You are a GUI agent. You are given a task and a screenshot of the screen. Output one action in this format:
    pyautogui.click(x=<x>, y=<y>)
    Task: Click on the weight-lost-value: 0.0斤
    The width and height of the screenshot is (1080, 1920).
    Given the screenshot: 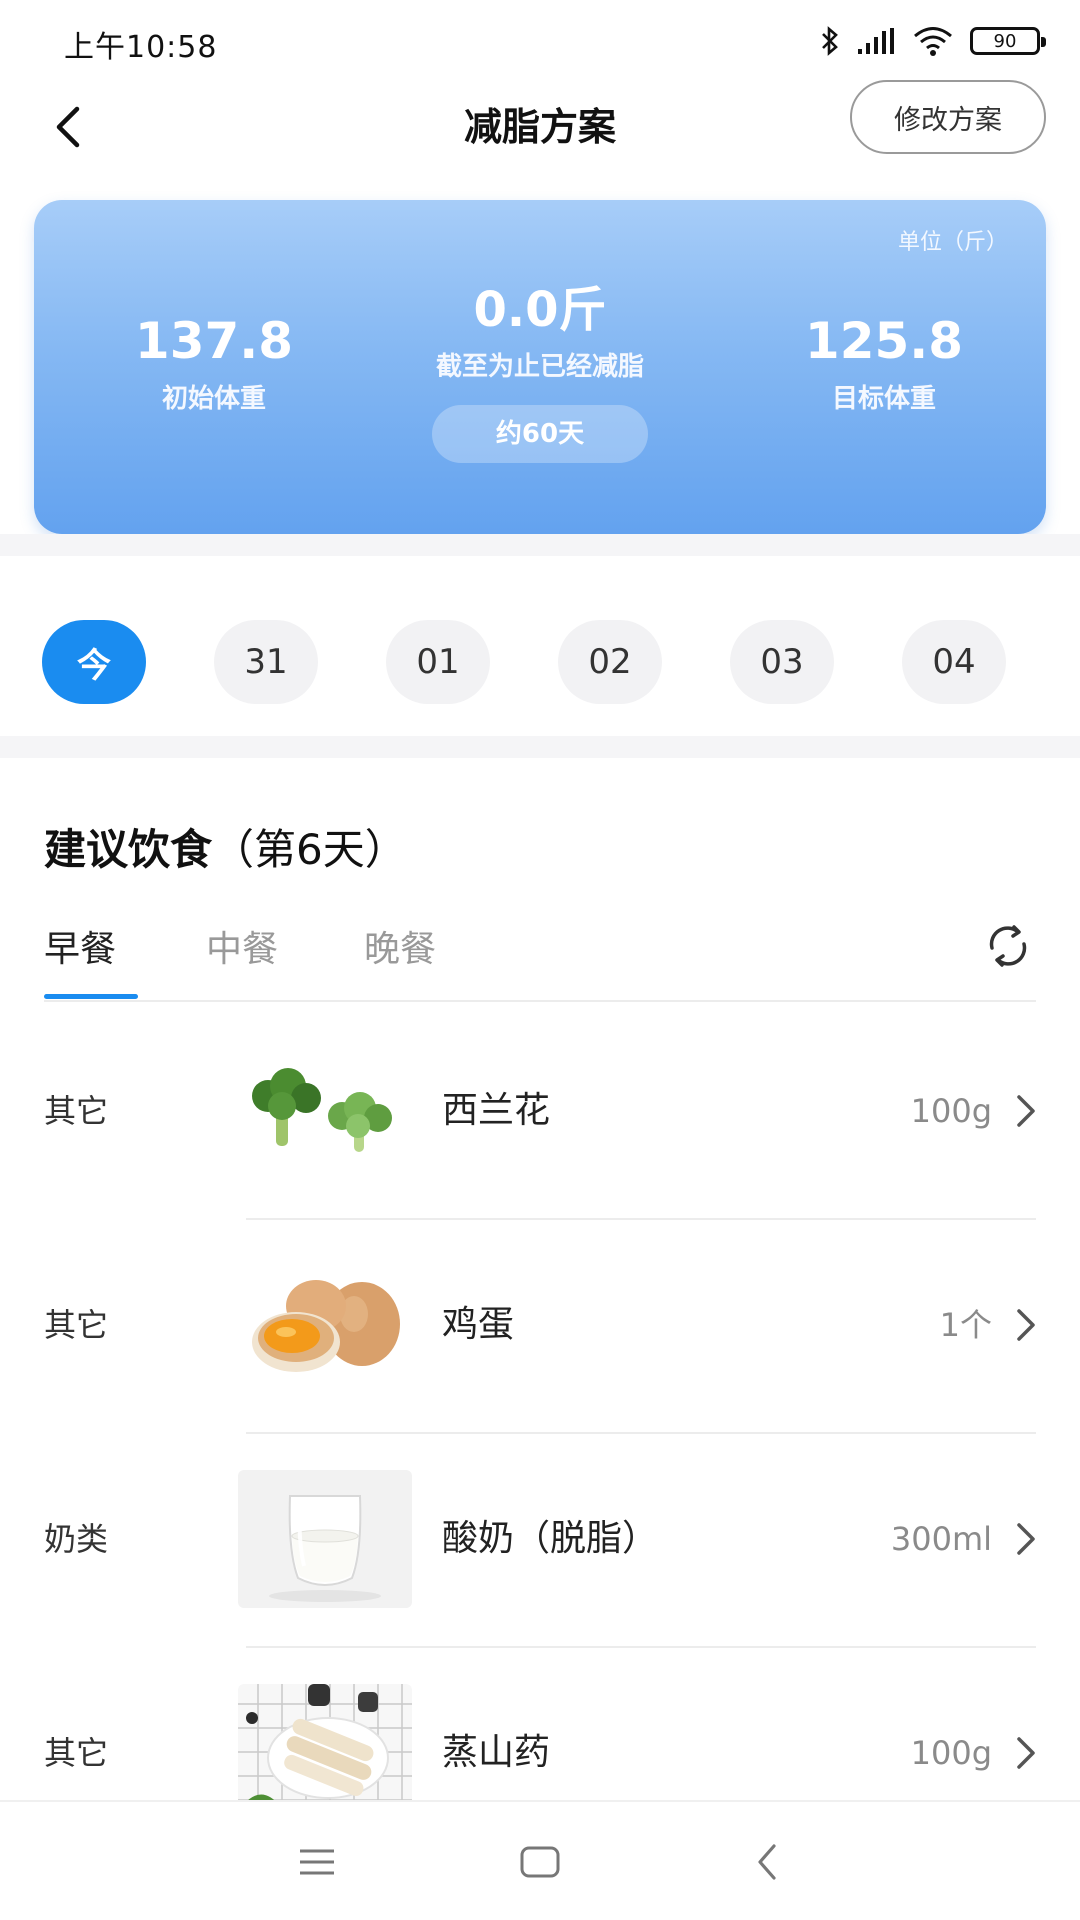 What is the action you would take?
    pyautogui.click(x=540, y=310)
    